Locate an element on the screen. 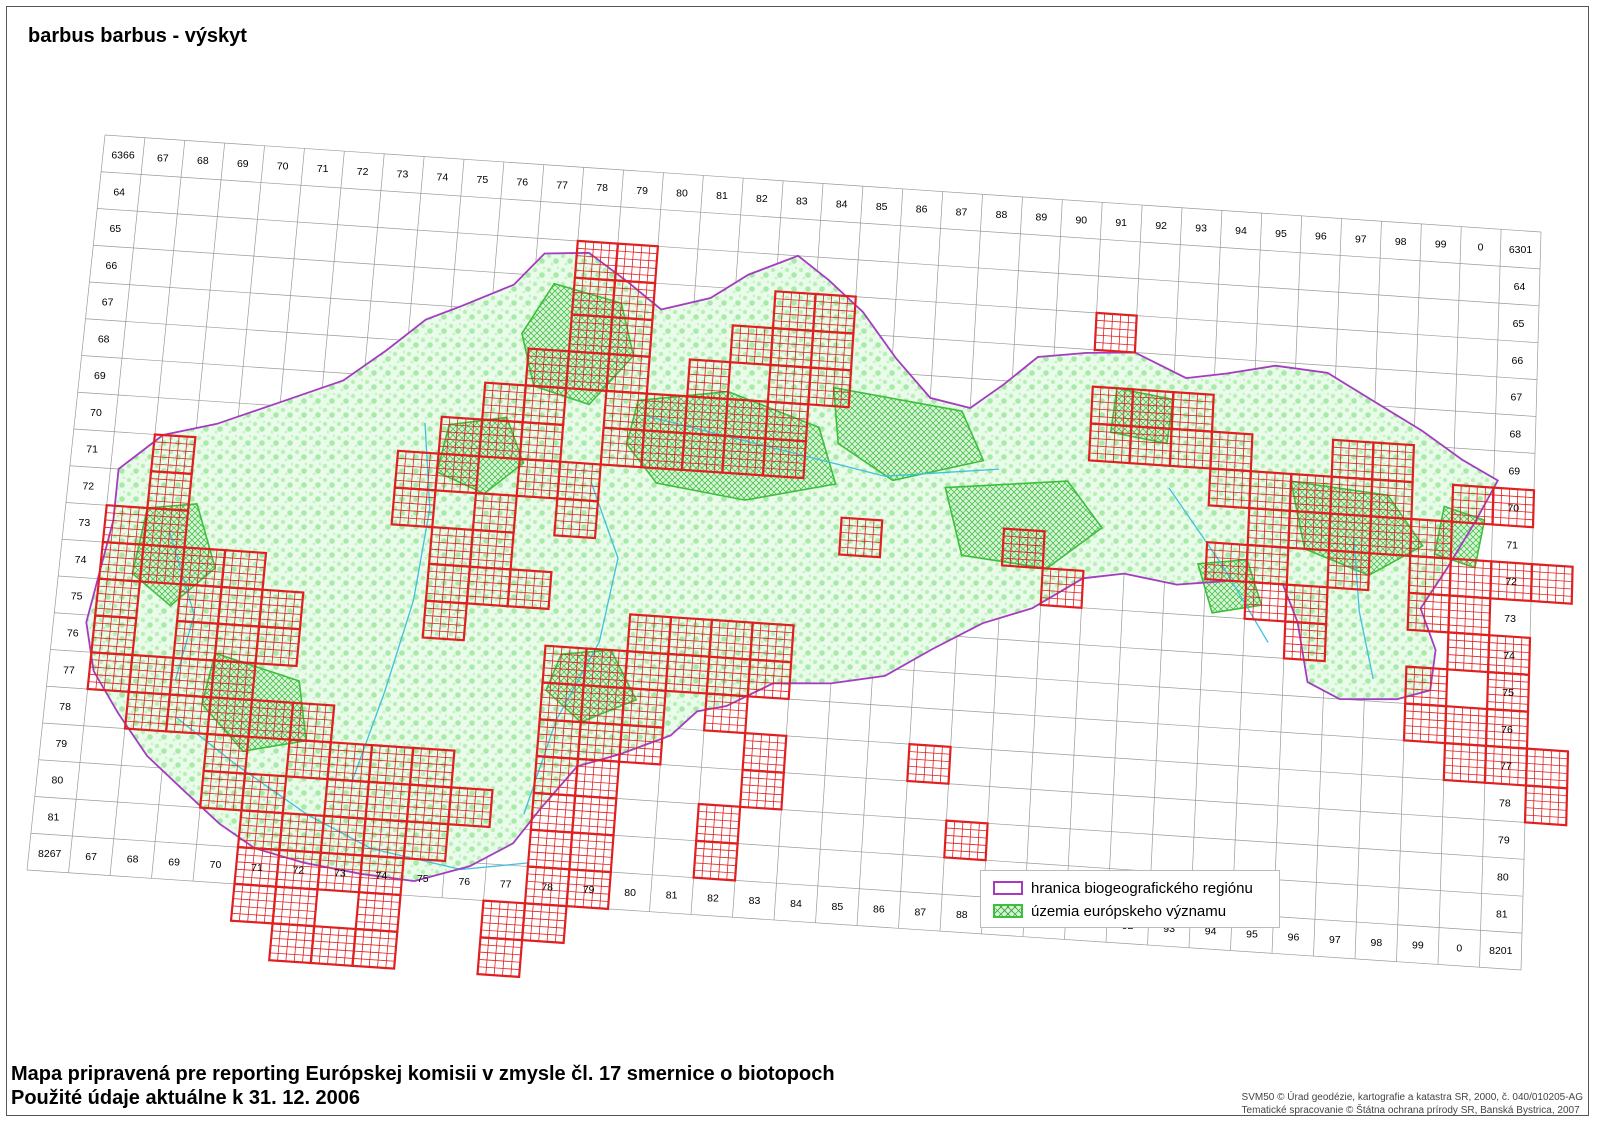 Image resolution: width=1597 pixels, height=1124 pixels. grid-label-top: 69 is located at coordinates (243, 164).